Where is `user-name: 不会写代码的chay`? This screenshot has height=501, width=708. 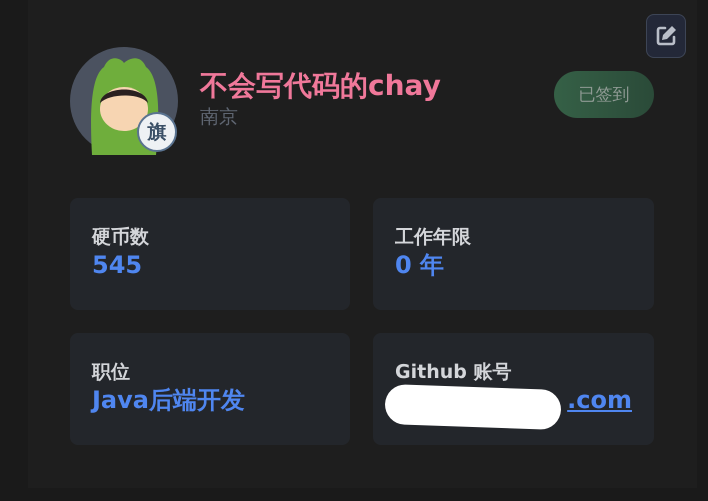 user-name: 不会写代码的chay is located at coordinates (321, 86).